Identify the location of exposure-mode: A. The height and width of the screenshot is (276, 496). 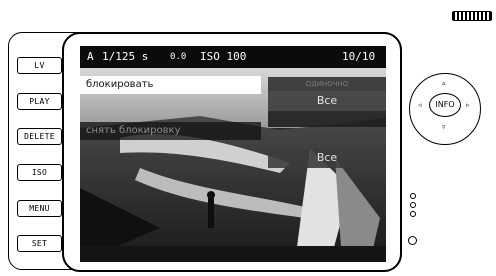
(90, 56).